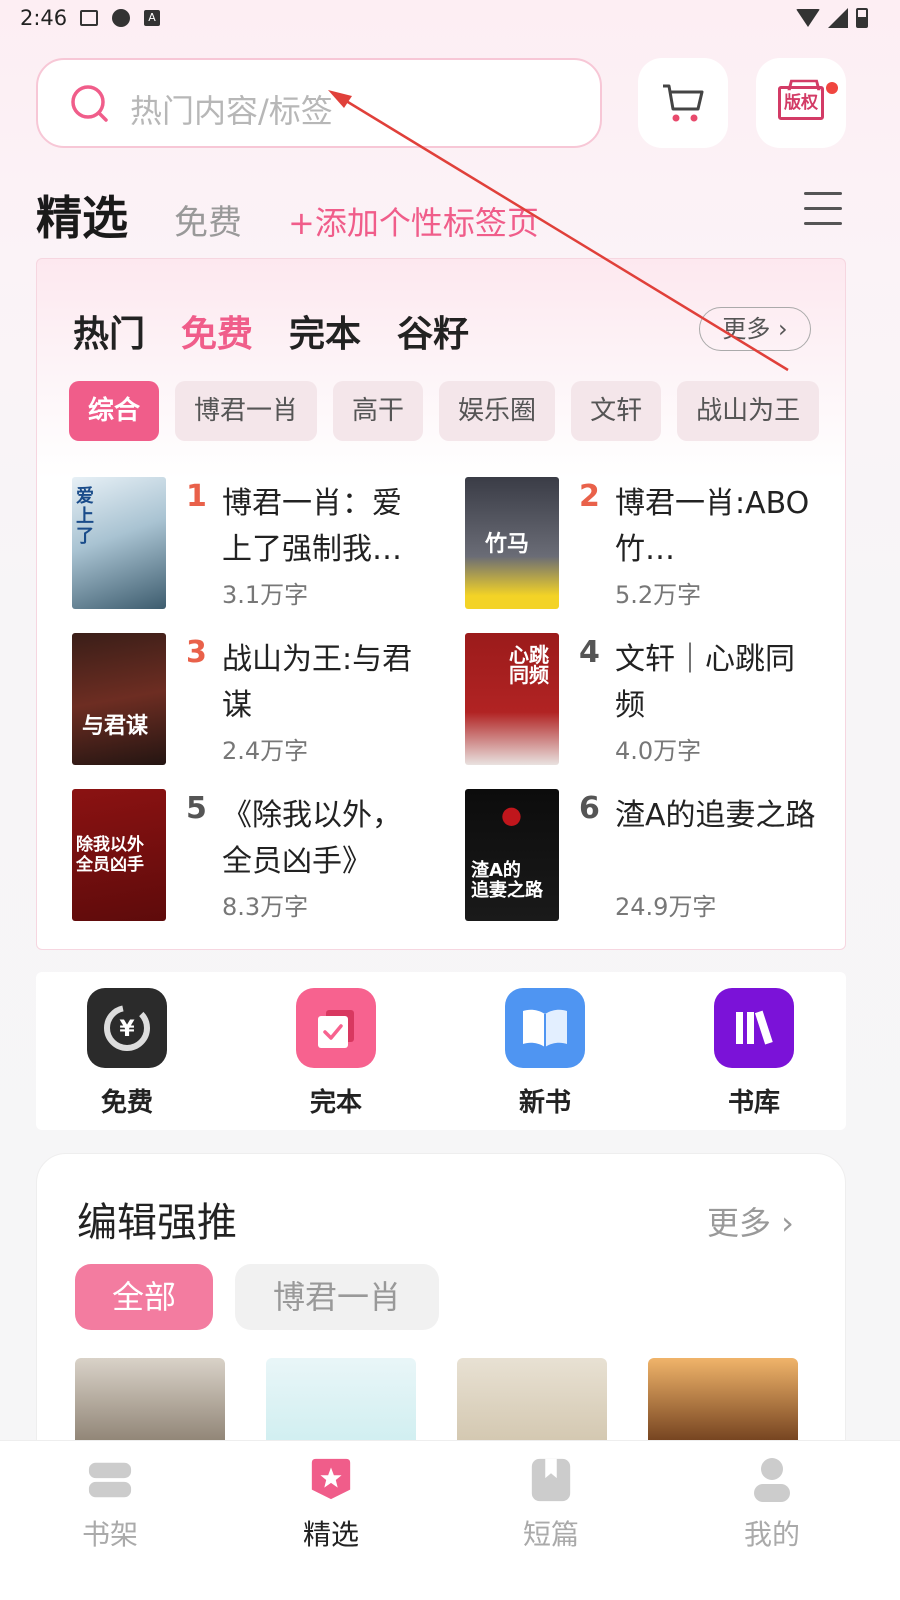 Image resolution: width=900 pixels, height=1600 pixels. Describe the element at coordinates (208, 219) in the screenshot. I see `tab-free: 免费` at that location.